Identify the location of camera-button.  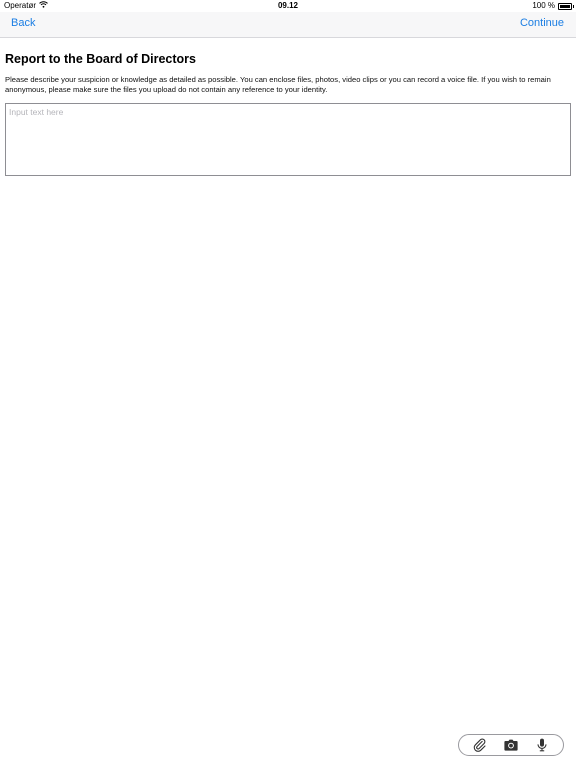
(511, 745).